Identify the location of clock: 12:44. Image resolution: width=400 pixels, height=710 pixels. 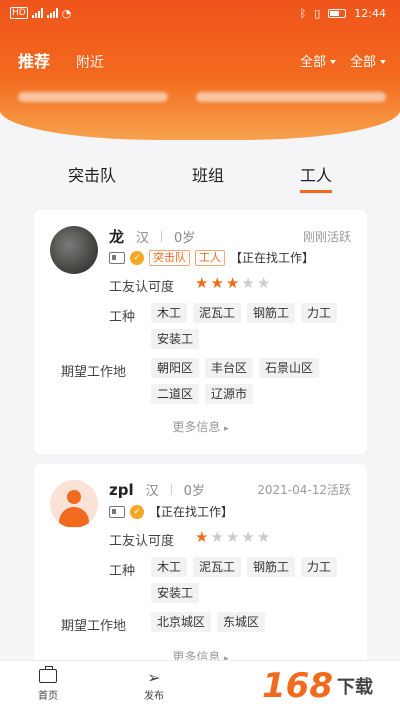
(370, 13).